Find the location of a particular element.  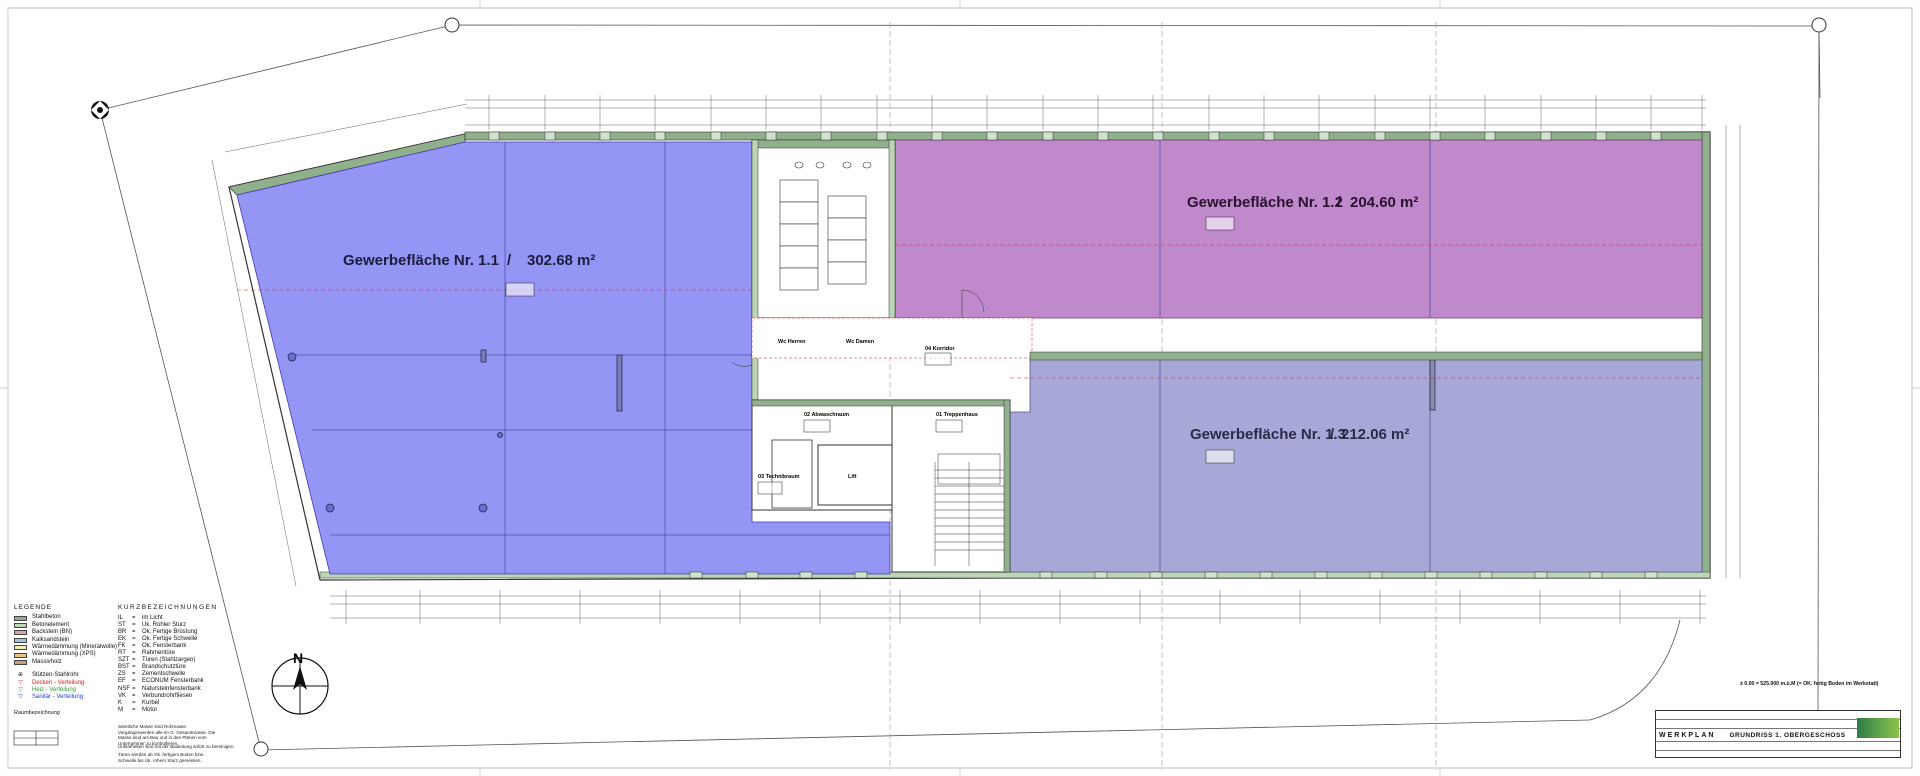

room-label-wc-herren: Wc Herren is located at coordinates (792, 342).